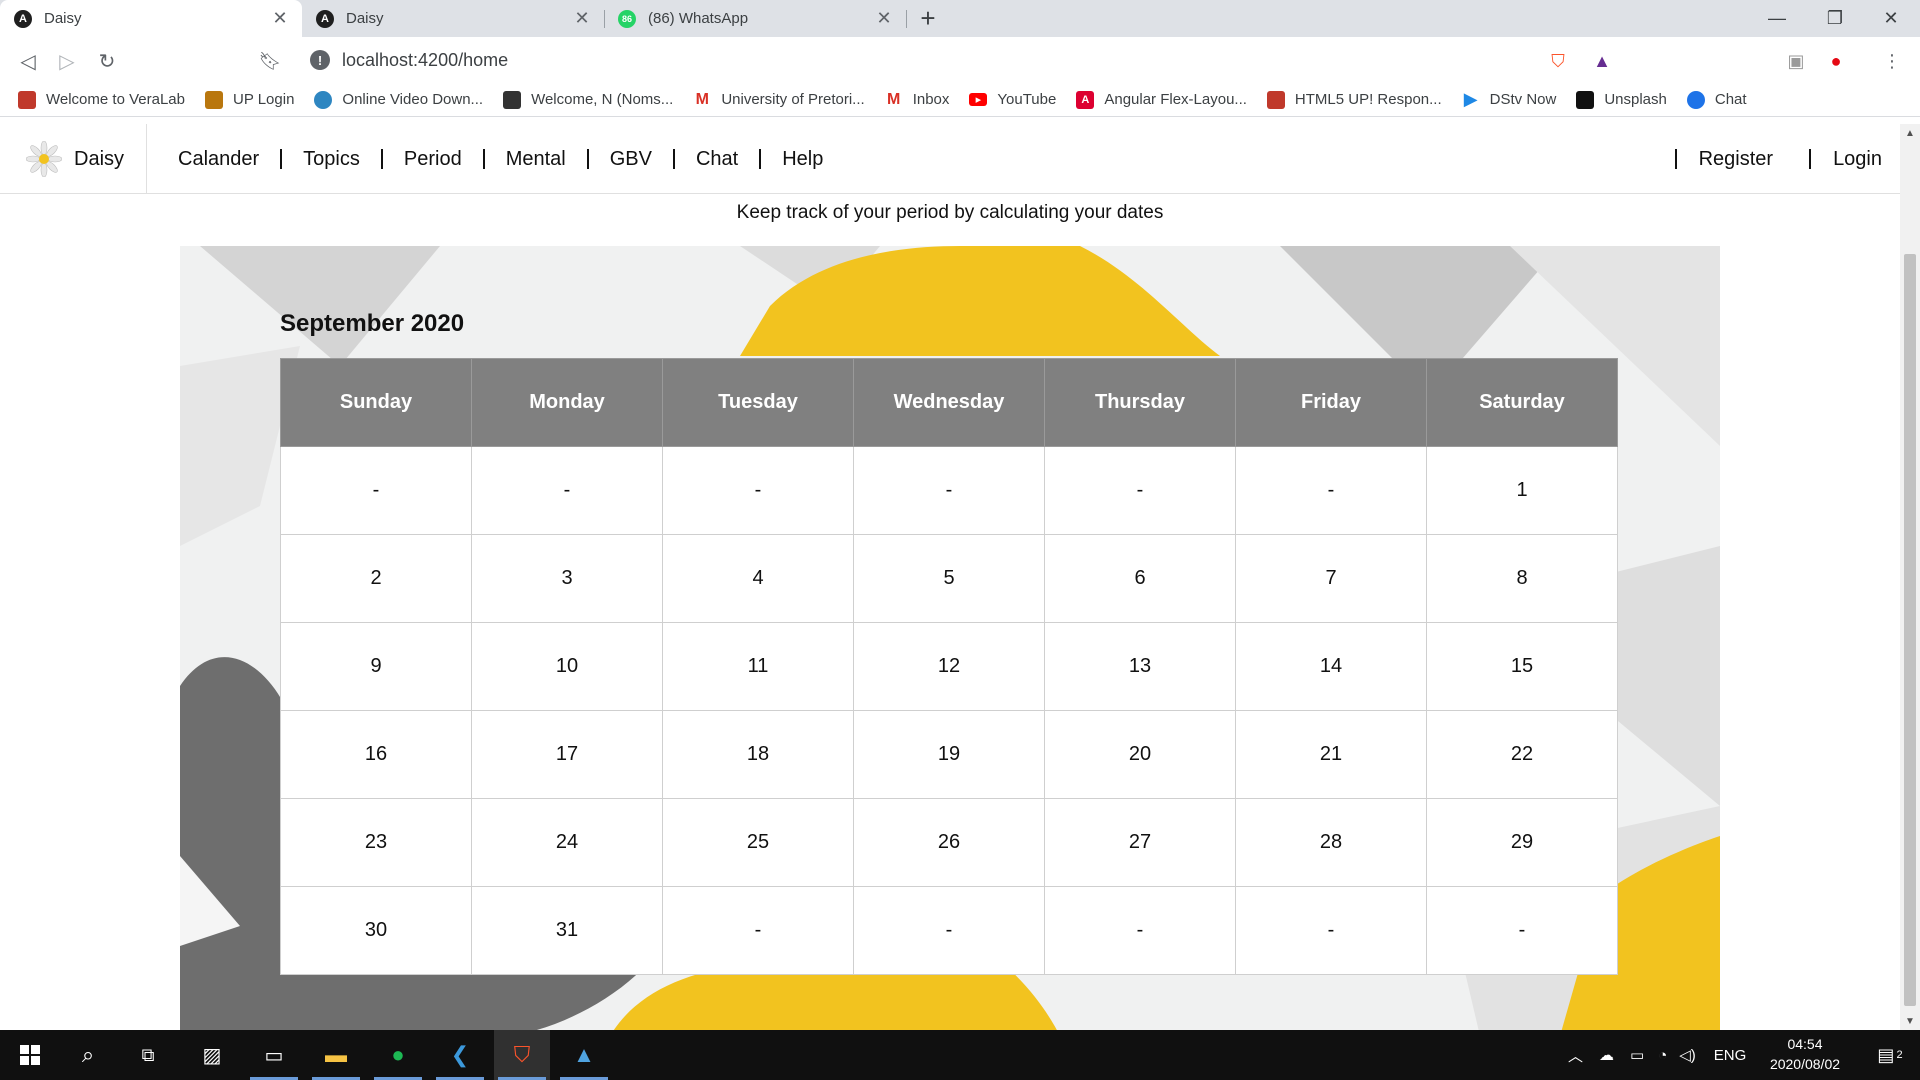 This screenshot has width=1920, height=1080. I want to click on scroll-up-icon: ▲, so click(1910, 133).